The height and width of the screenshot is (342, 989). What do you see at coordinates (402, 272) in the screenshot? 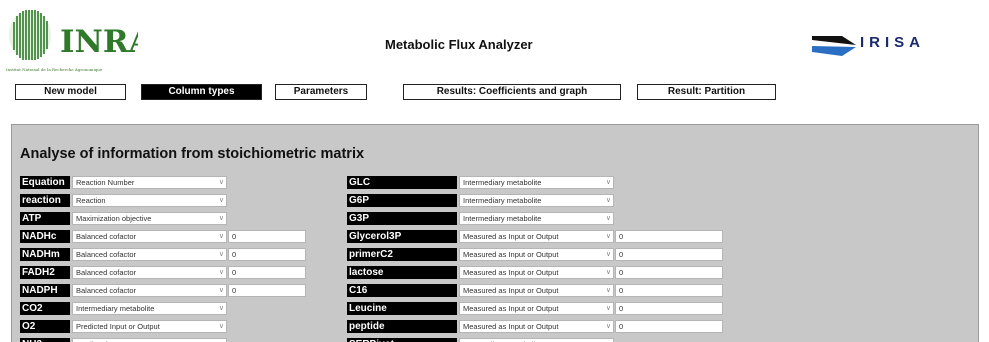
I see `metabolite-label: lactose` at bounding box center [402, 272].